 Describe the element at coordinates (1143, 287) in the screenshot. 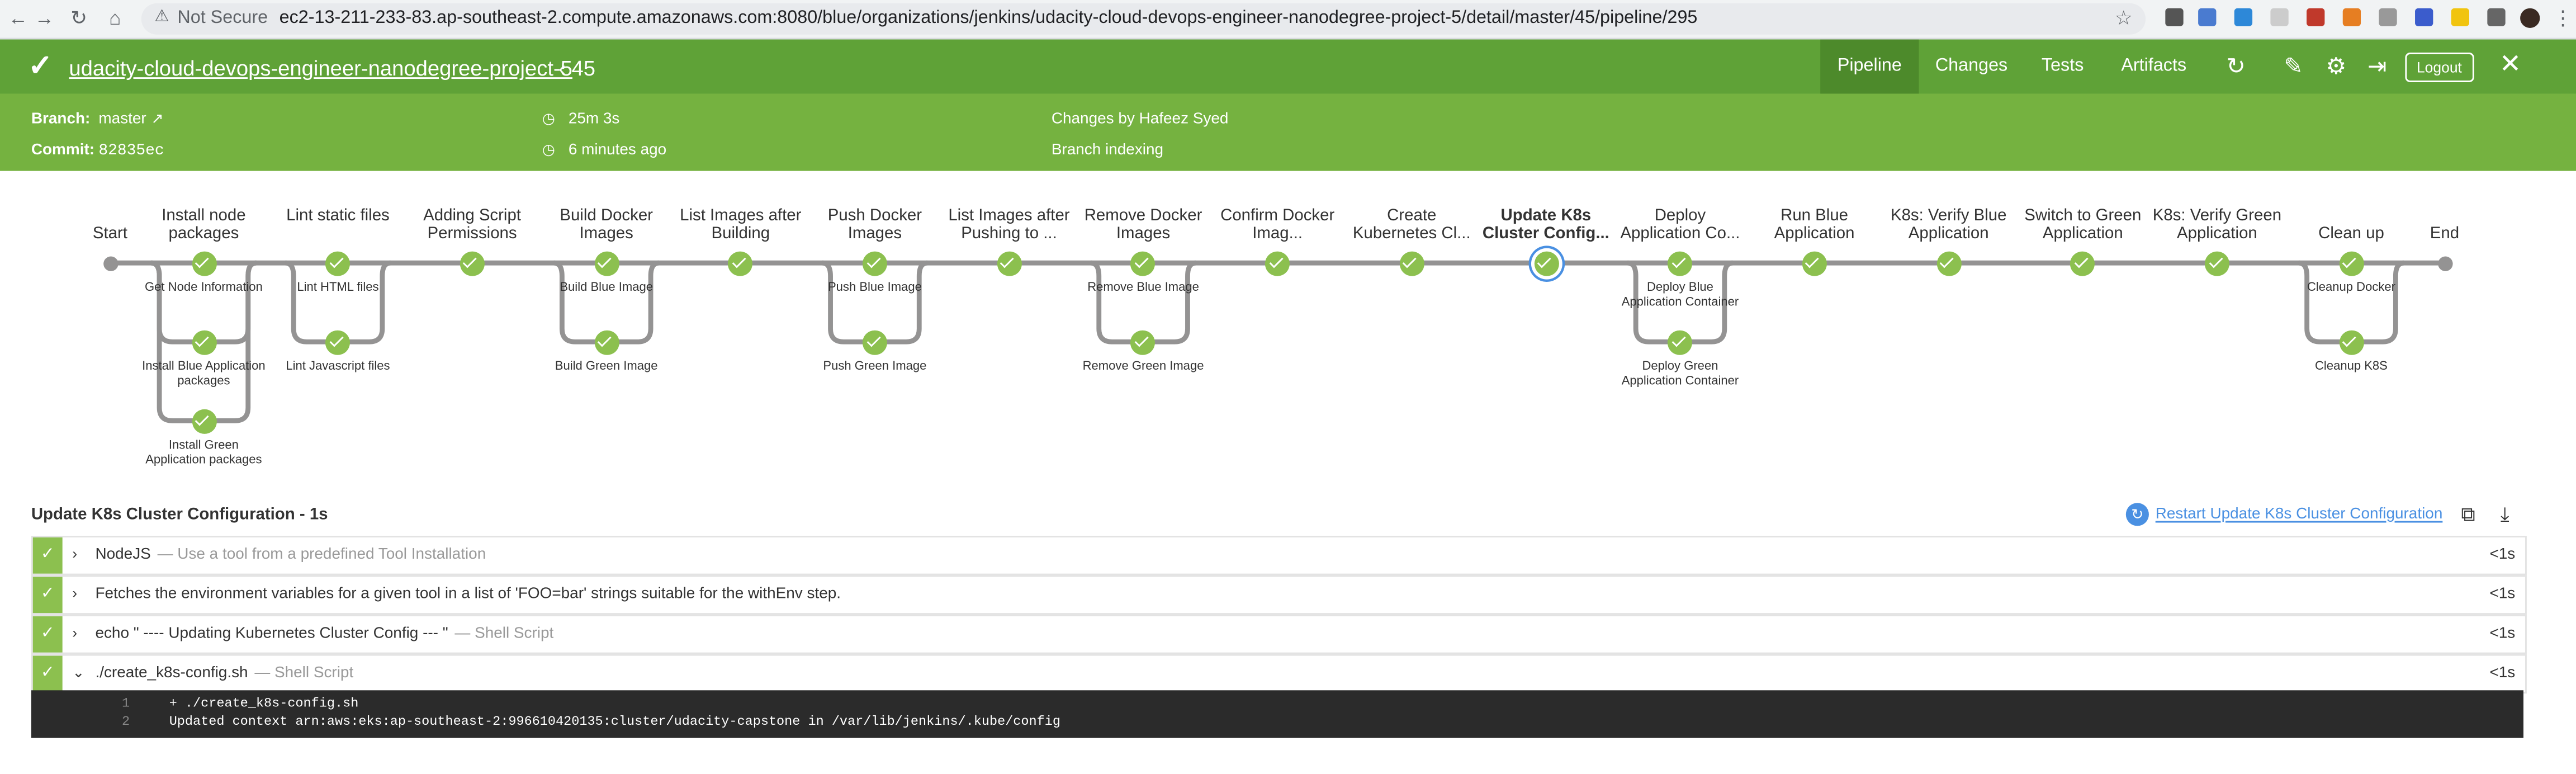

I see `branch-label: Remove Blue Image` at that location.